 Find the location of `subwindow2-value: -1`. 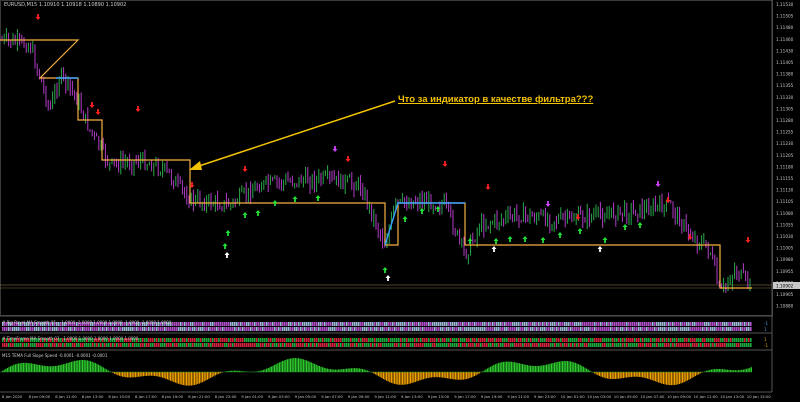

subwindow2-value: -1 is located at coordinates (766, 345).